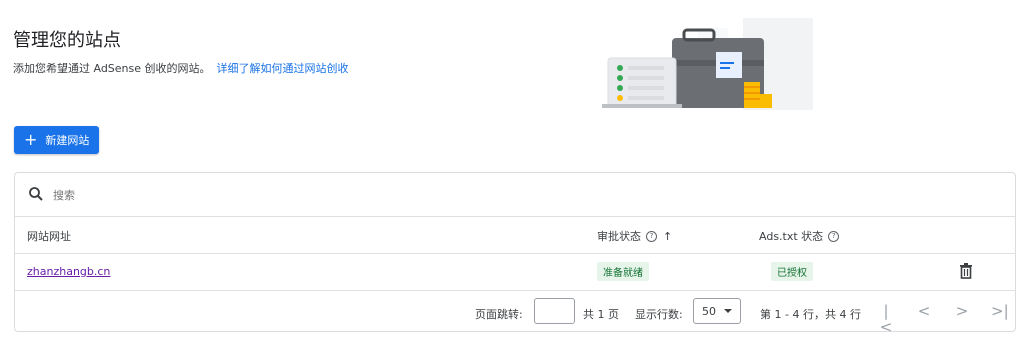 The height and width of the screenshot is (349, 1024). Describe the element at coordinates (67, 140) in the screenshot. I see `new-site-button-label: 新建网站` at that location.